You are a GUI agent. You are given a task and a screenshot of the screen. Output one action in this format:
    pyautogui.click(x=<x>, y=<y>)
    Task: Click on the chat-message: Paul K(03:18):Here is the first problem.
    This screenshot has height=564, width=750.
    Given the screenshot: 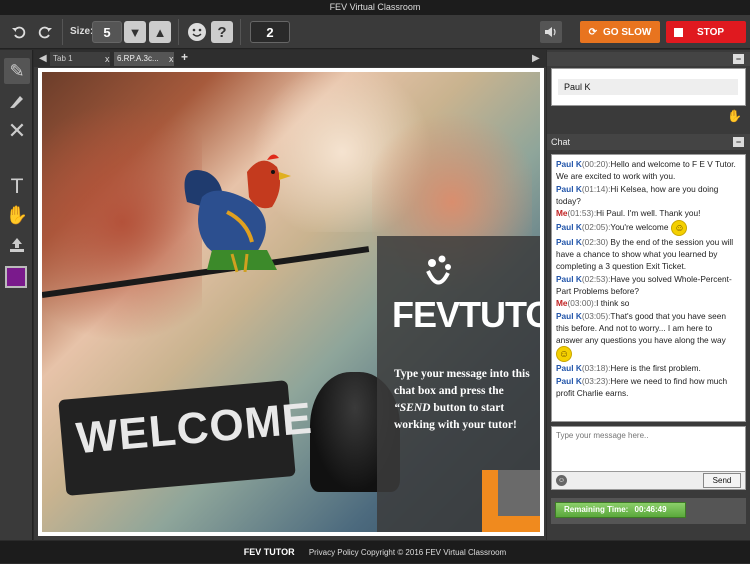 What is the action you would take?
    pyautogui.click(x=648, y=368)
    